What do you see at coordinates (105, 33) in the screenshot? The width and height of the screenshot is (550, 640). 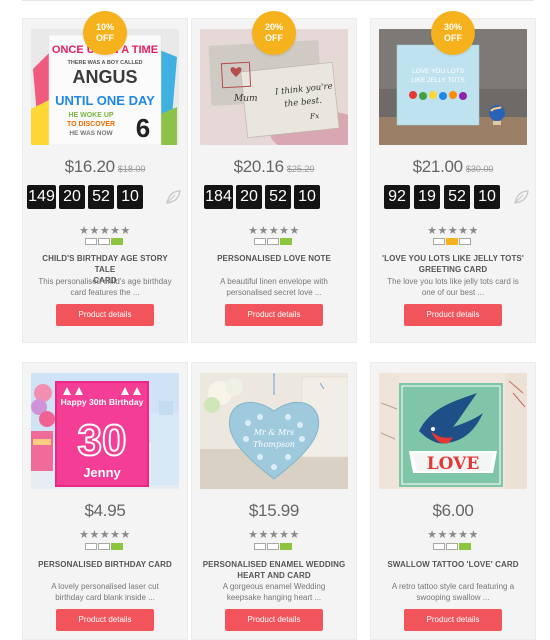 I see `discount-badge: 10% OFF` at bounding box center [105, 33].